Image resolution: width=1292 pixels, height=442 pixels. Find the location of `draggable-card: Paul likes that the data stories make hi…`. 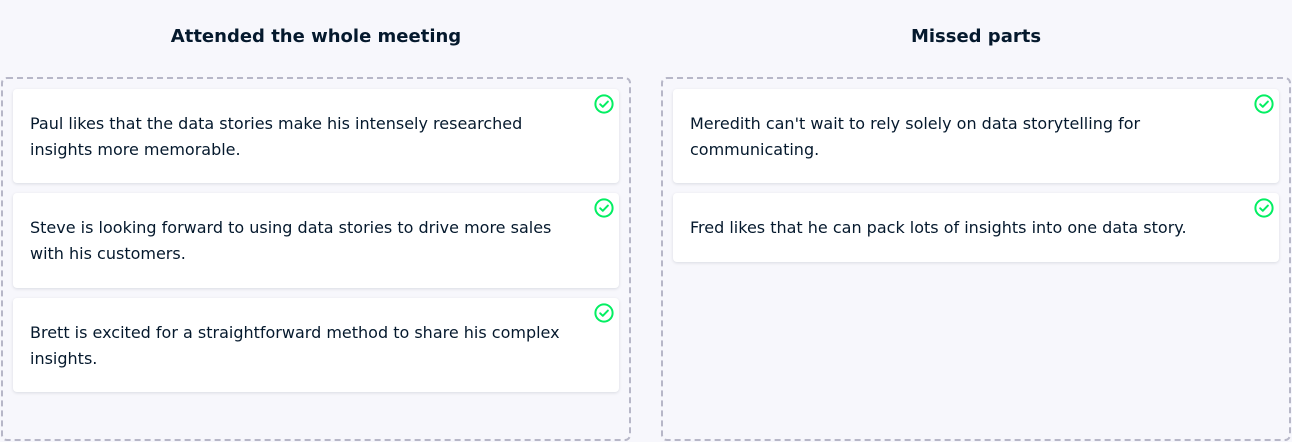

draggable-card: Paul likes that the data stories make hi… is located at coordinates (316, 136).